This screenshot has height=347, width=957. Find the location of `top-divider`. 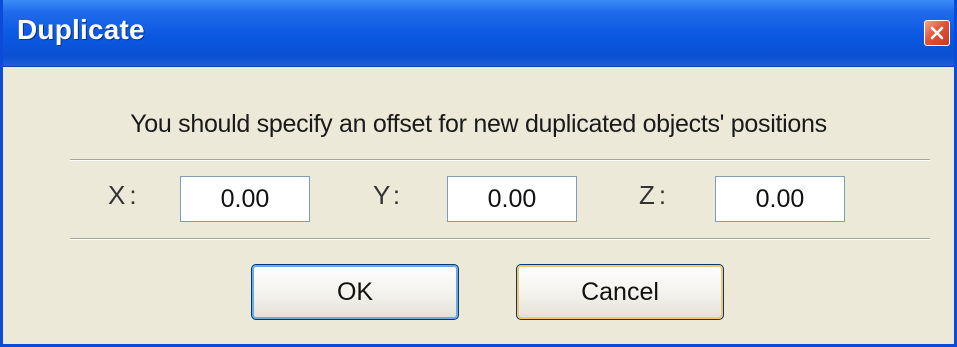

top-divider is located at coordinates (500, 160).